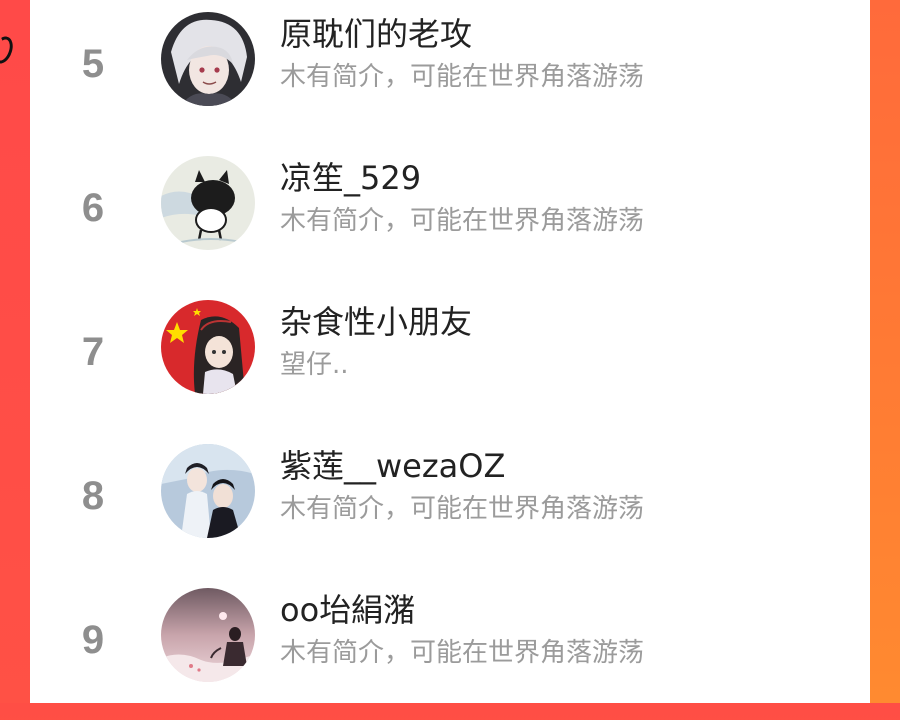  What do you see at coordinates (93, 352) in the screenshot?
I see `rank-number: 7` at bounding box center [93, 352].